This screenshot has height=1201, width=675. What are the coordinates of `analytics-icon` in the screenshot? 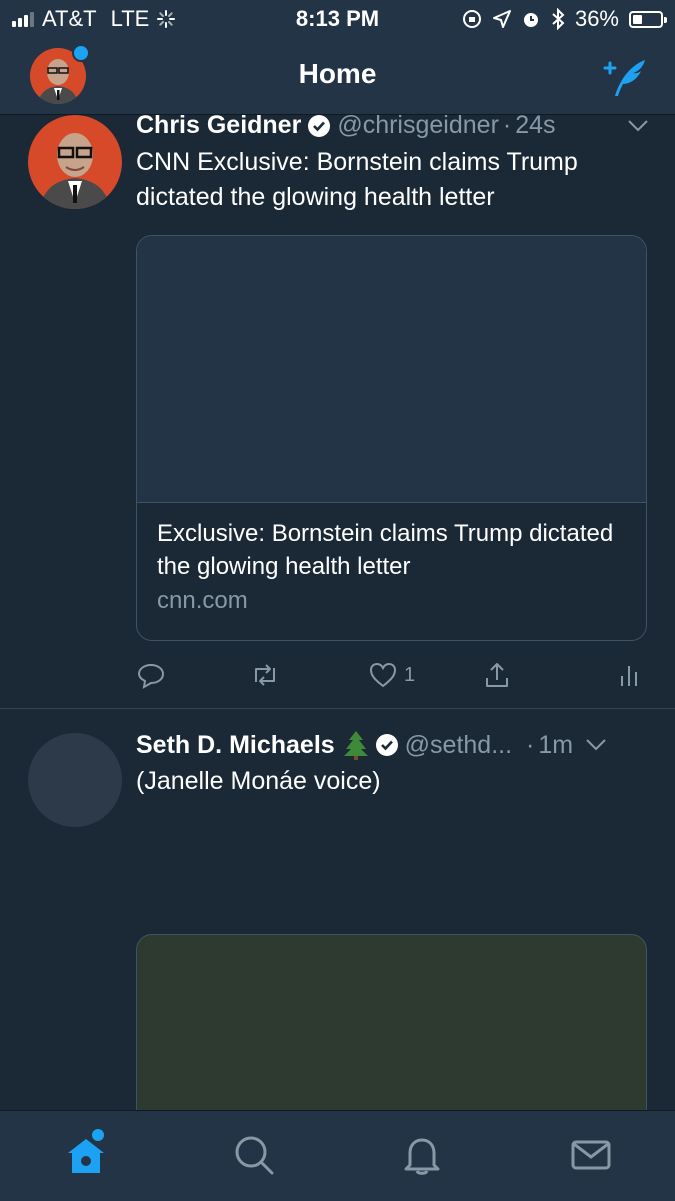 It's located at (629, 676).